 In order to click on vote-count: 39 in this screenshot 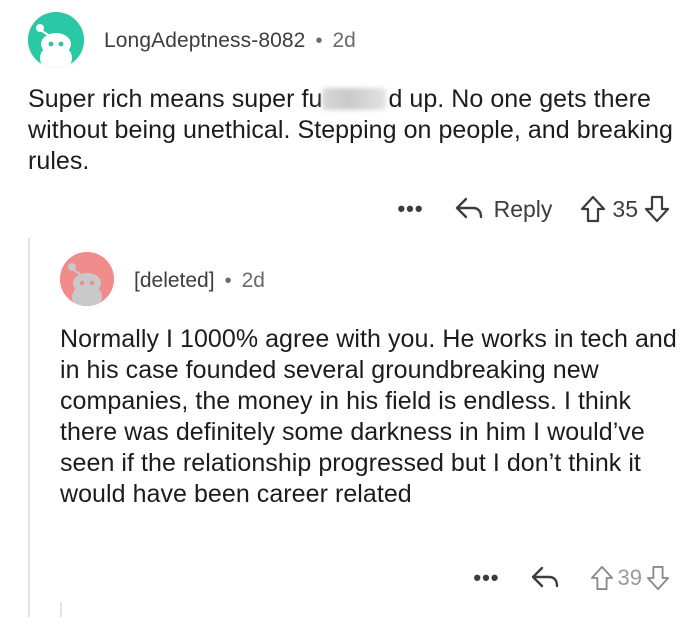, I will do `click(629, 577)`.